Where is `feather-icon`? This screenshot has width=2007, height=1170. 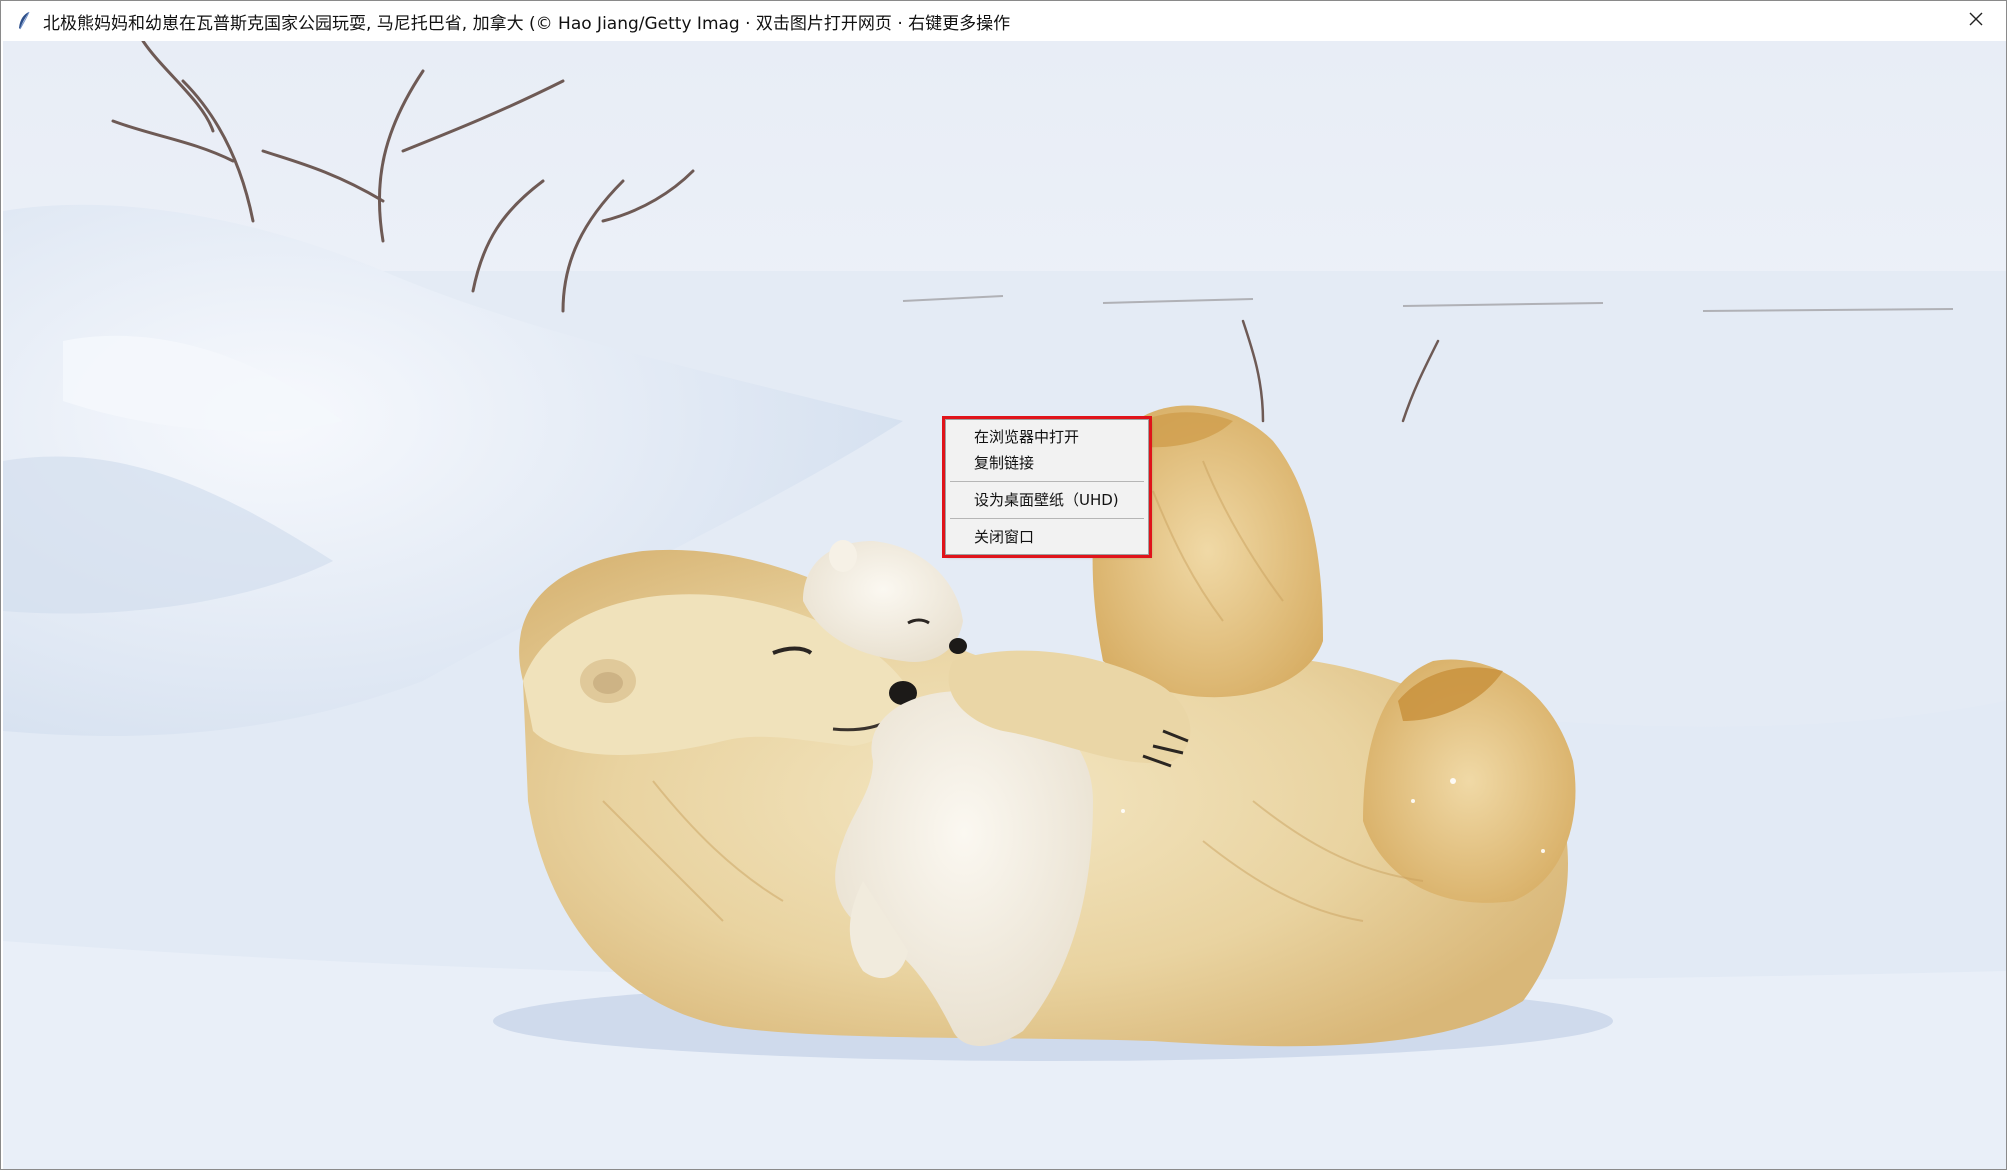
feather-icon is located at coordinates (24, 21).